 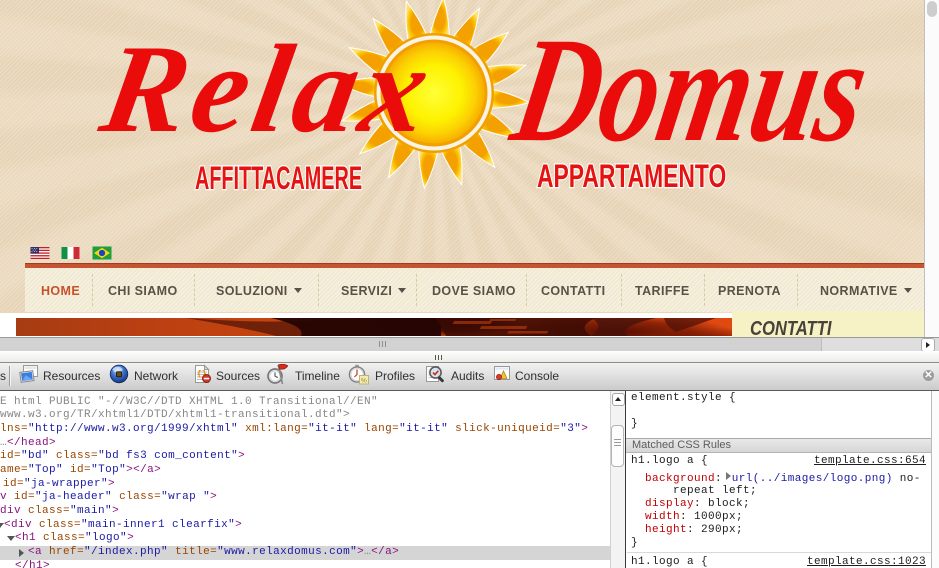 What do you see at coordinates (631, 176) in the screenshot?
I see `svg-text: APPARTAMENTO` at bounding box center [631, 176].